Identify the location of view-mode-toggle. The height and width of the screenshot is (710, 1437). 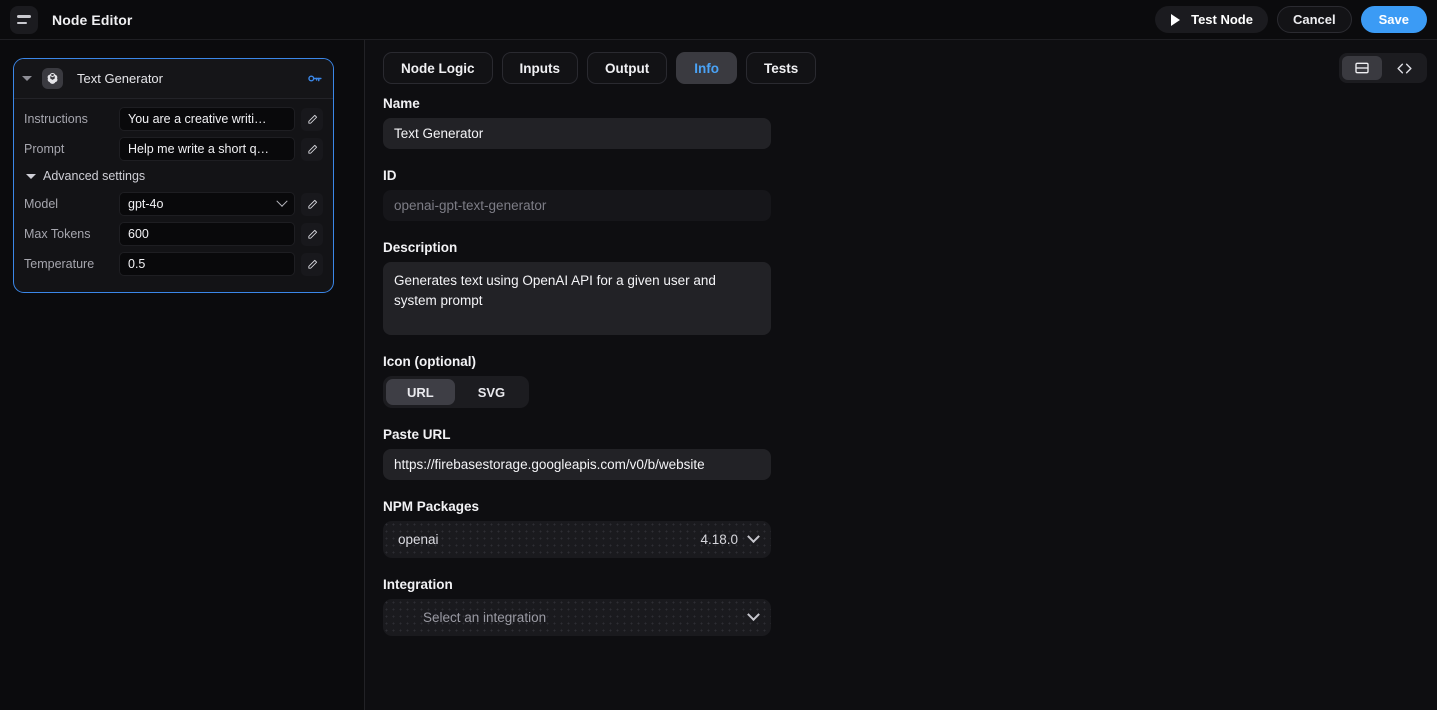
(1383, 68).